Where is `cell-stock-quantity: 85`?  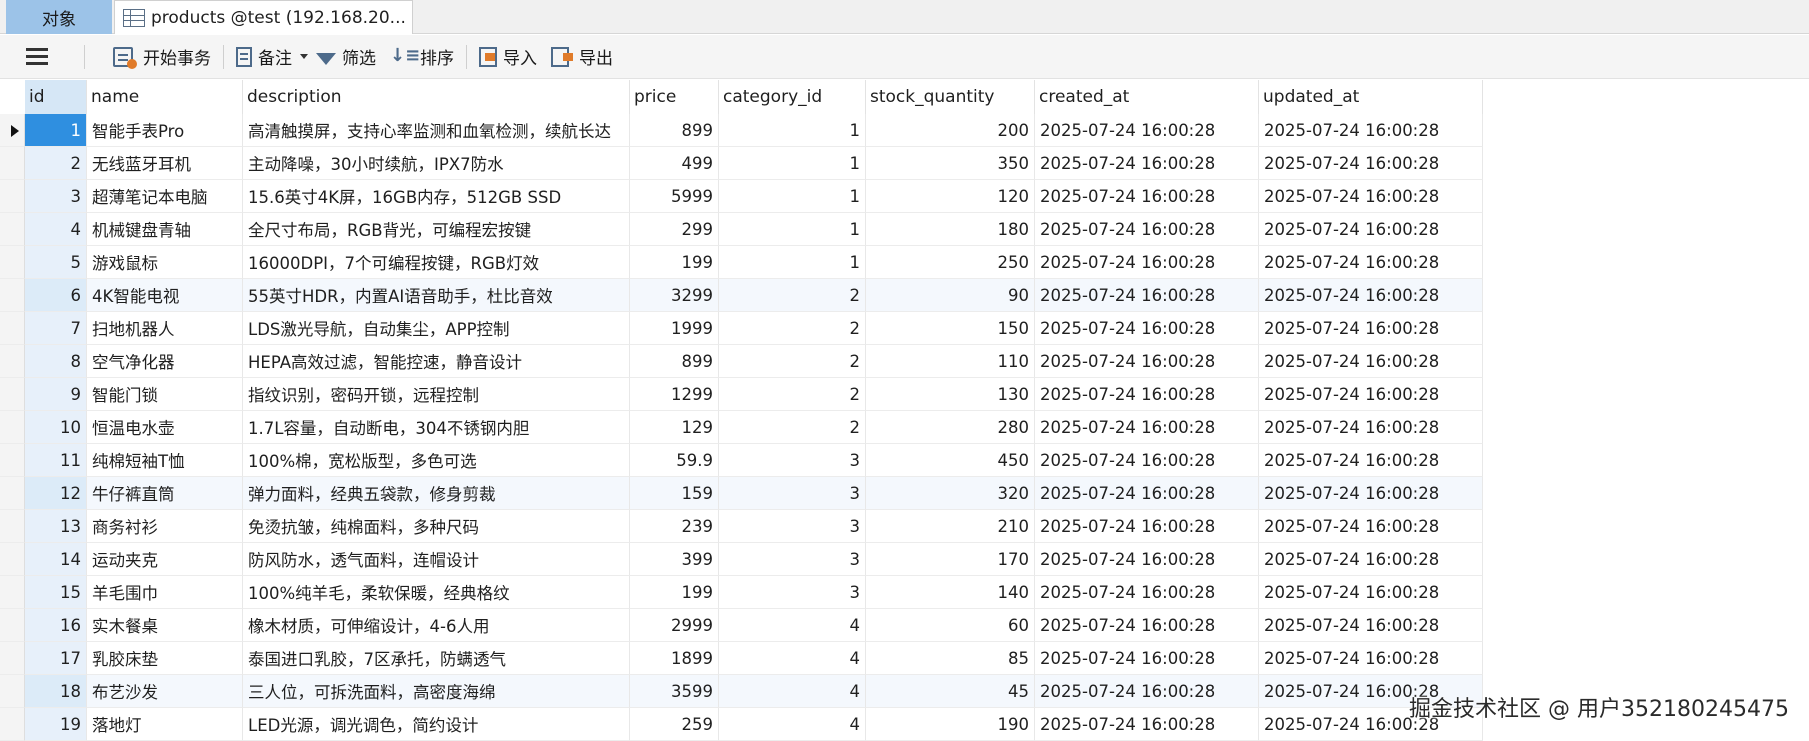 cell-stock-quantity: 85 is located at coordinates (950, 658).